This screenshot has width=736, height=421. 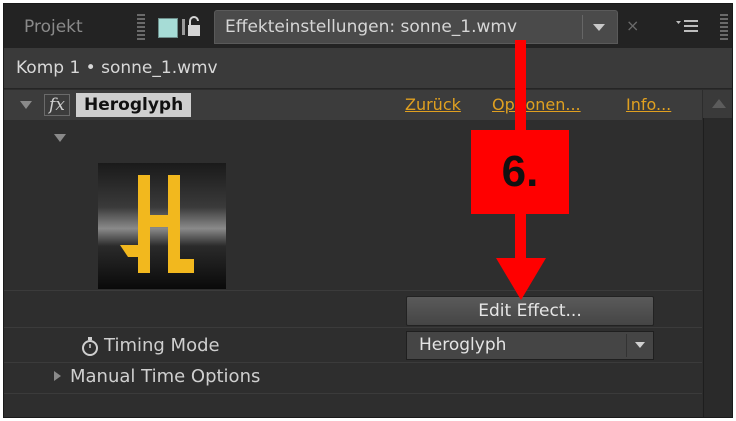 I want to click on effect-name: Heroglyph, so click(x=134, y=105).